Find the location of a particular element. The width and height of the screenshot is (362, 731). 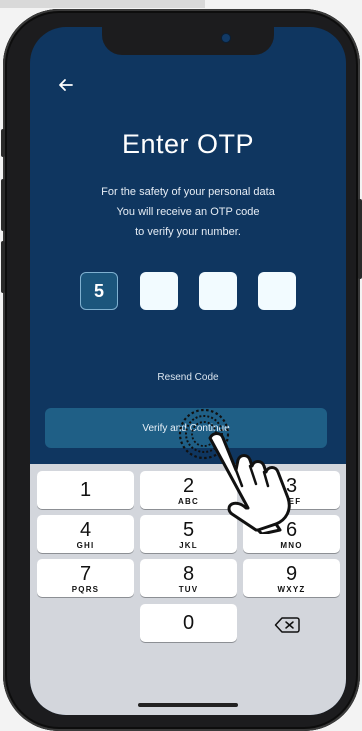

verify-button-label: Verify and Continue is located at coordinates (186, 428).